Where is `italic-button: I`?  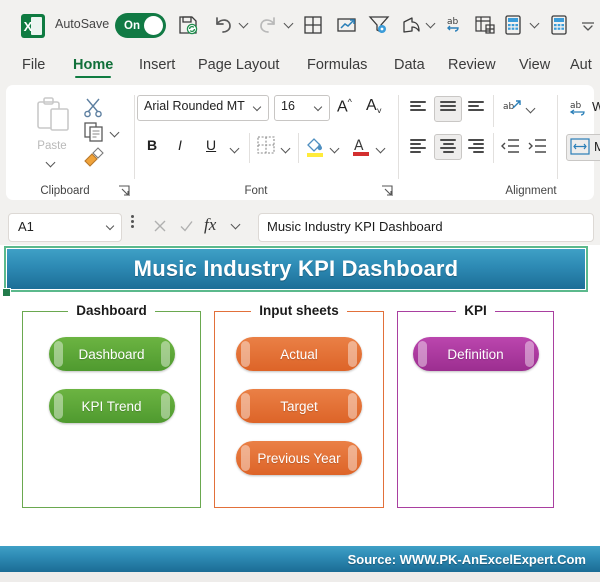 italic-button: I is located at coordinates (180, 145).